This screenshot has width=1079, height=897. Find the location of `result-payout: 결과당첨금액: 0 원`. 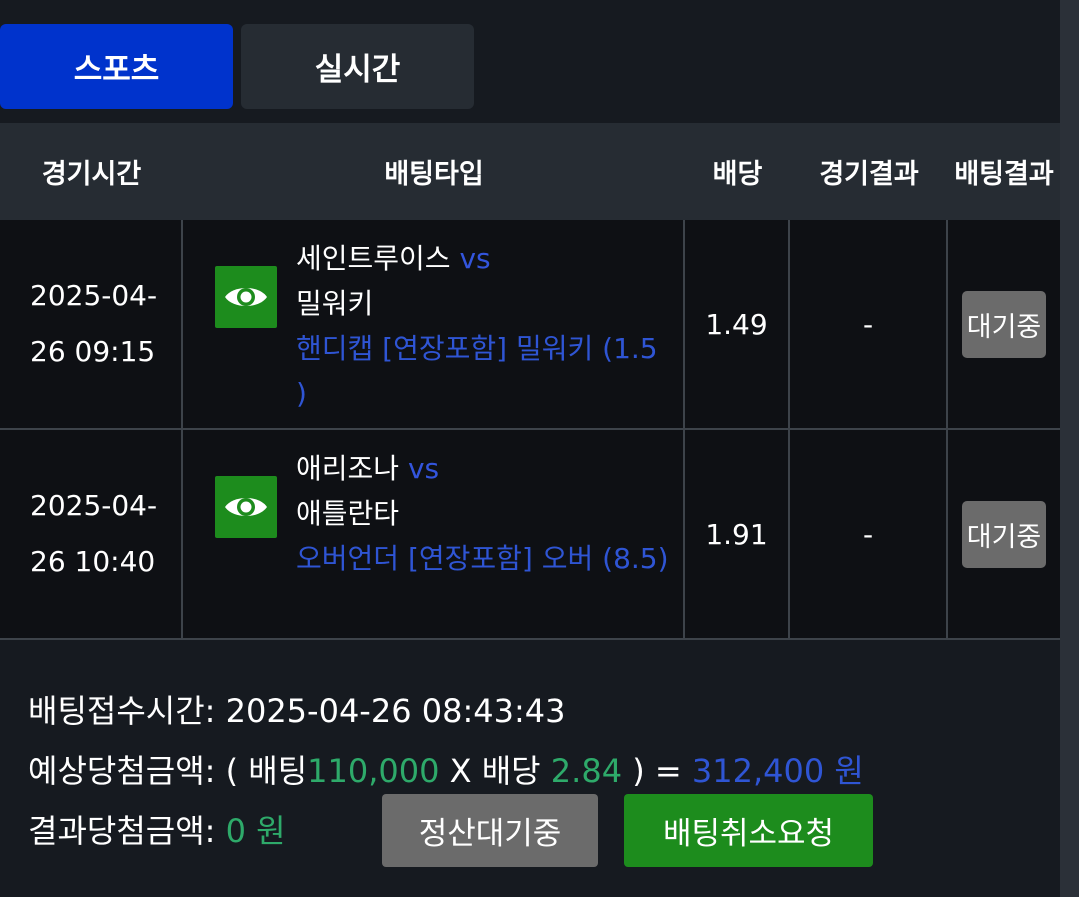

result-payout: 결과당첨금액: 0 원 is located at coordinates (157, 829).